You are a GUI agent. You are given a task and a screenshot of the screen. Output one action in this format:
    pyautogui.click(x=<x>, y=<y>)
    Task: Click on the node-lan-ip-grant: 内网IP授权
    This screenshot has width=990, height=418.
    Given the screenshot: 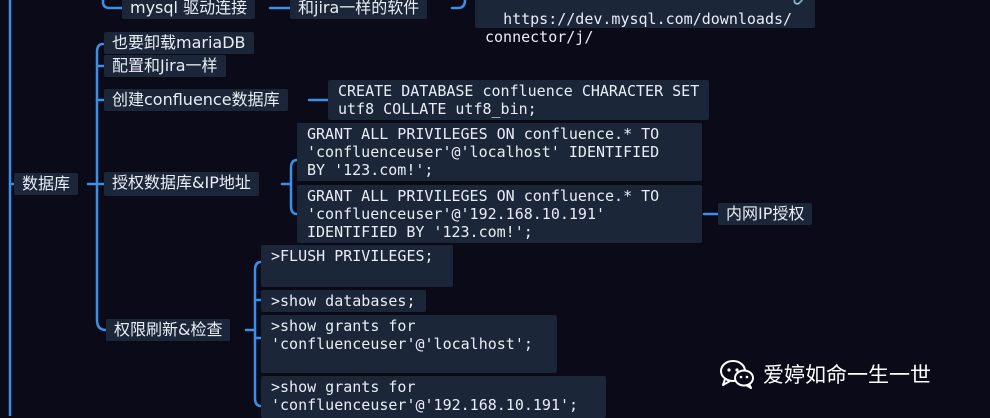 What is the action you would take?
    pyautogui.click(x=765, y=214)
    